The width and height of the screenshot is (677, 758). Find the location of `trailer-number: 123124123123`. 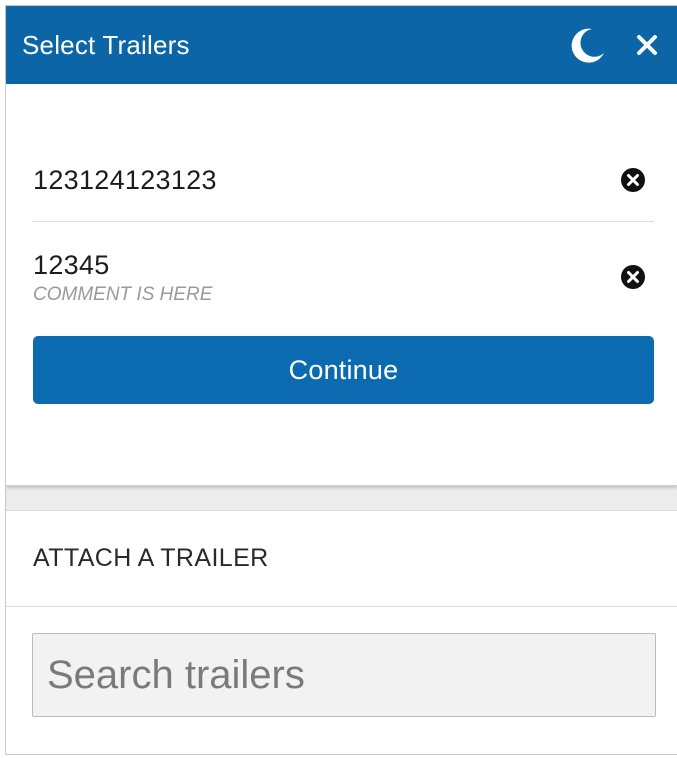

trailer-number: 123124123123 is located at coordinates (125, 179).